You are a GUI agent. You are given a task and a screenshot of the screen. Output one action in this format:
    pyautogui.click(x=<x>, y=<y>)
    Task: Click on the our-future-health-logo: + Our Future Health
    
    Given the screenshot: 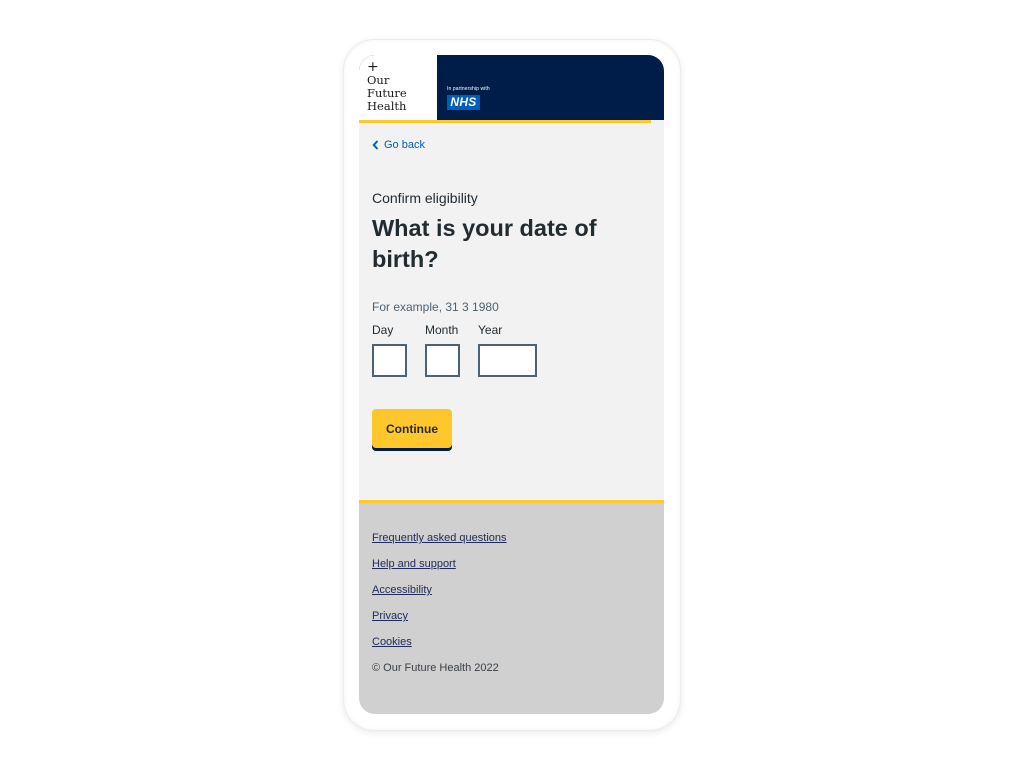 What is the action you would take?
    pyautogui.click(x=398, y=87)
    